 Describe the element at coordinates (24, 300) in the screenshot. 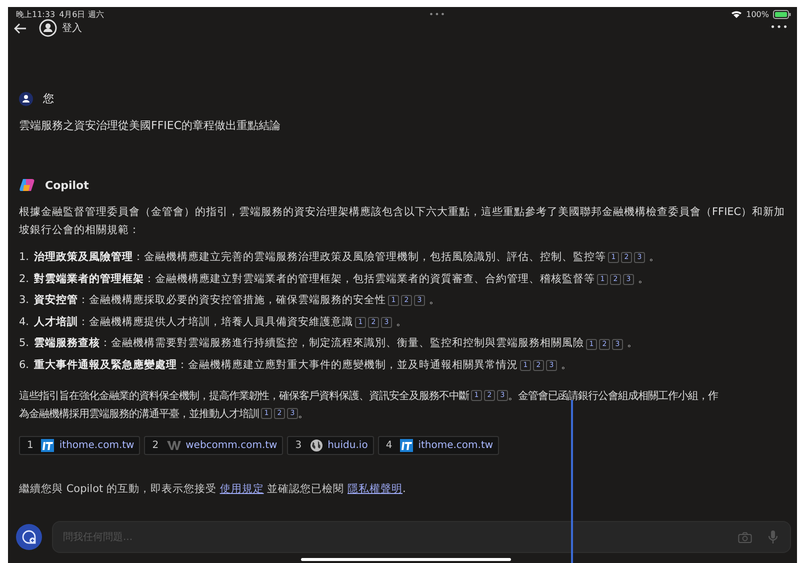

I see `list-number: 3.` at that location.